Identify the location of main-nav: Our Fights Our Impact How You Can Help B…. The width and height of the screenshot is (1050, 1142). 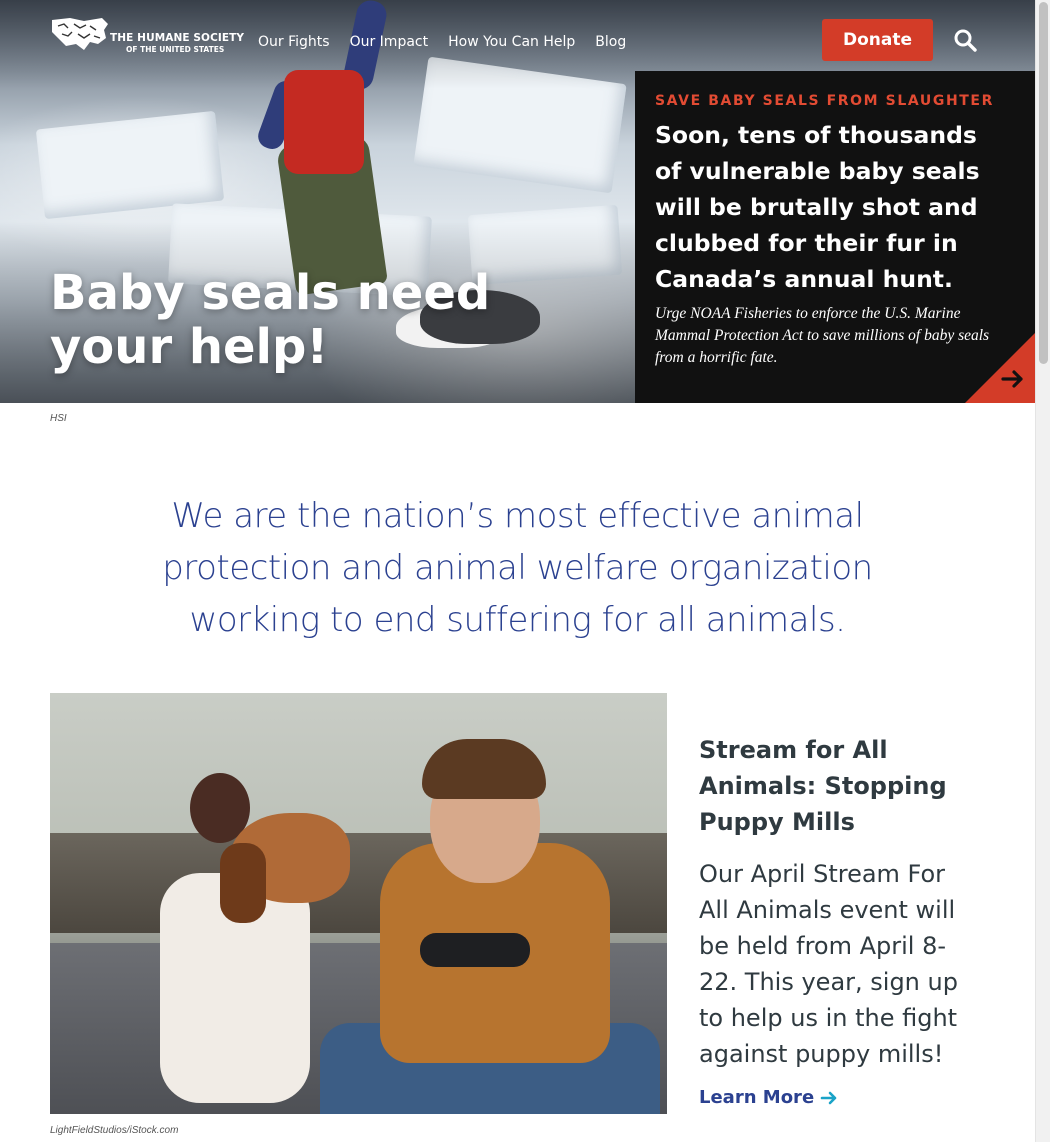
(442, 42).